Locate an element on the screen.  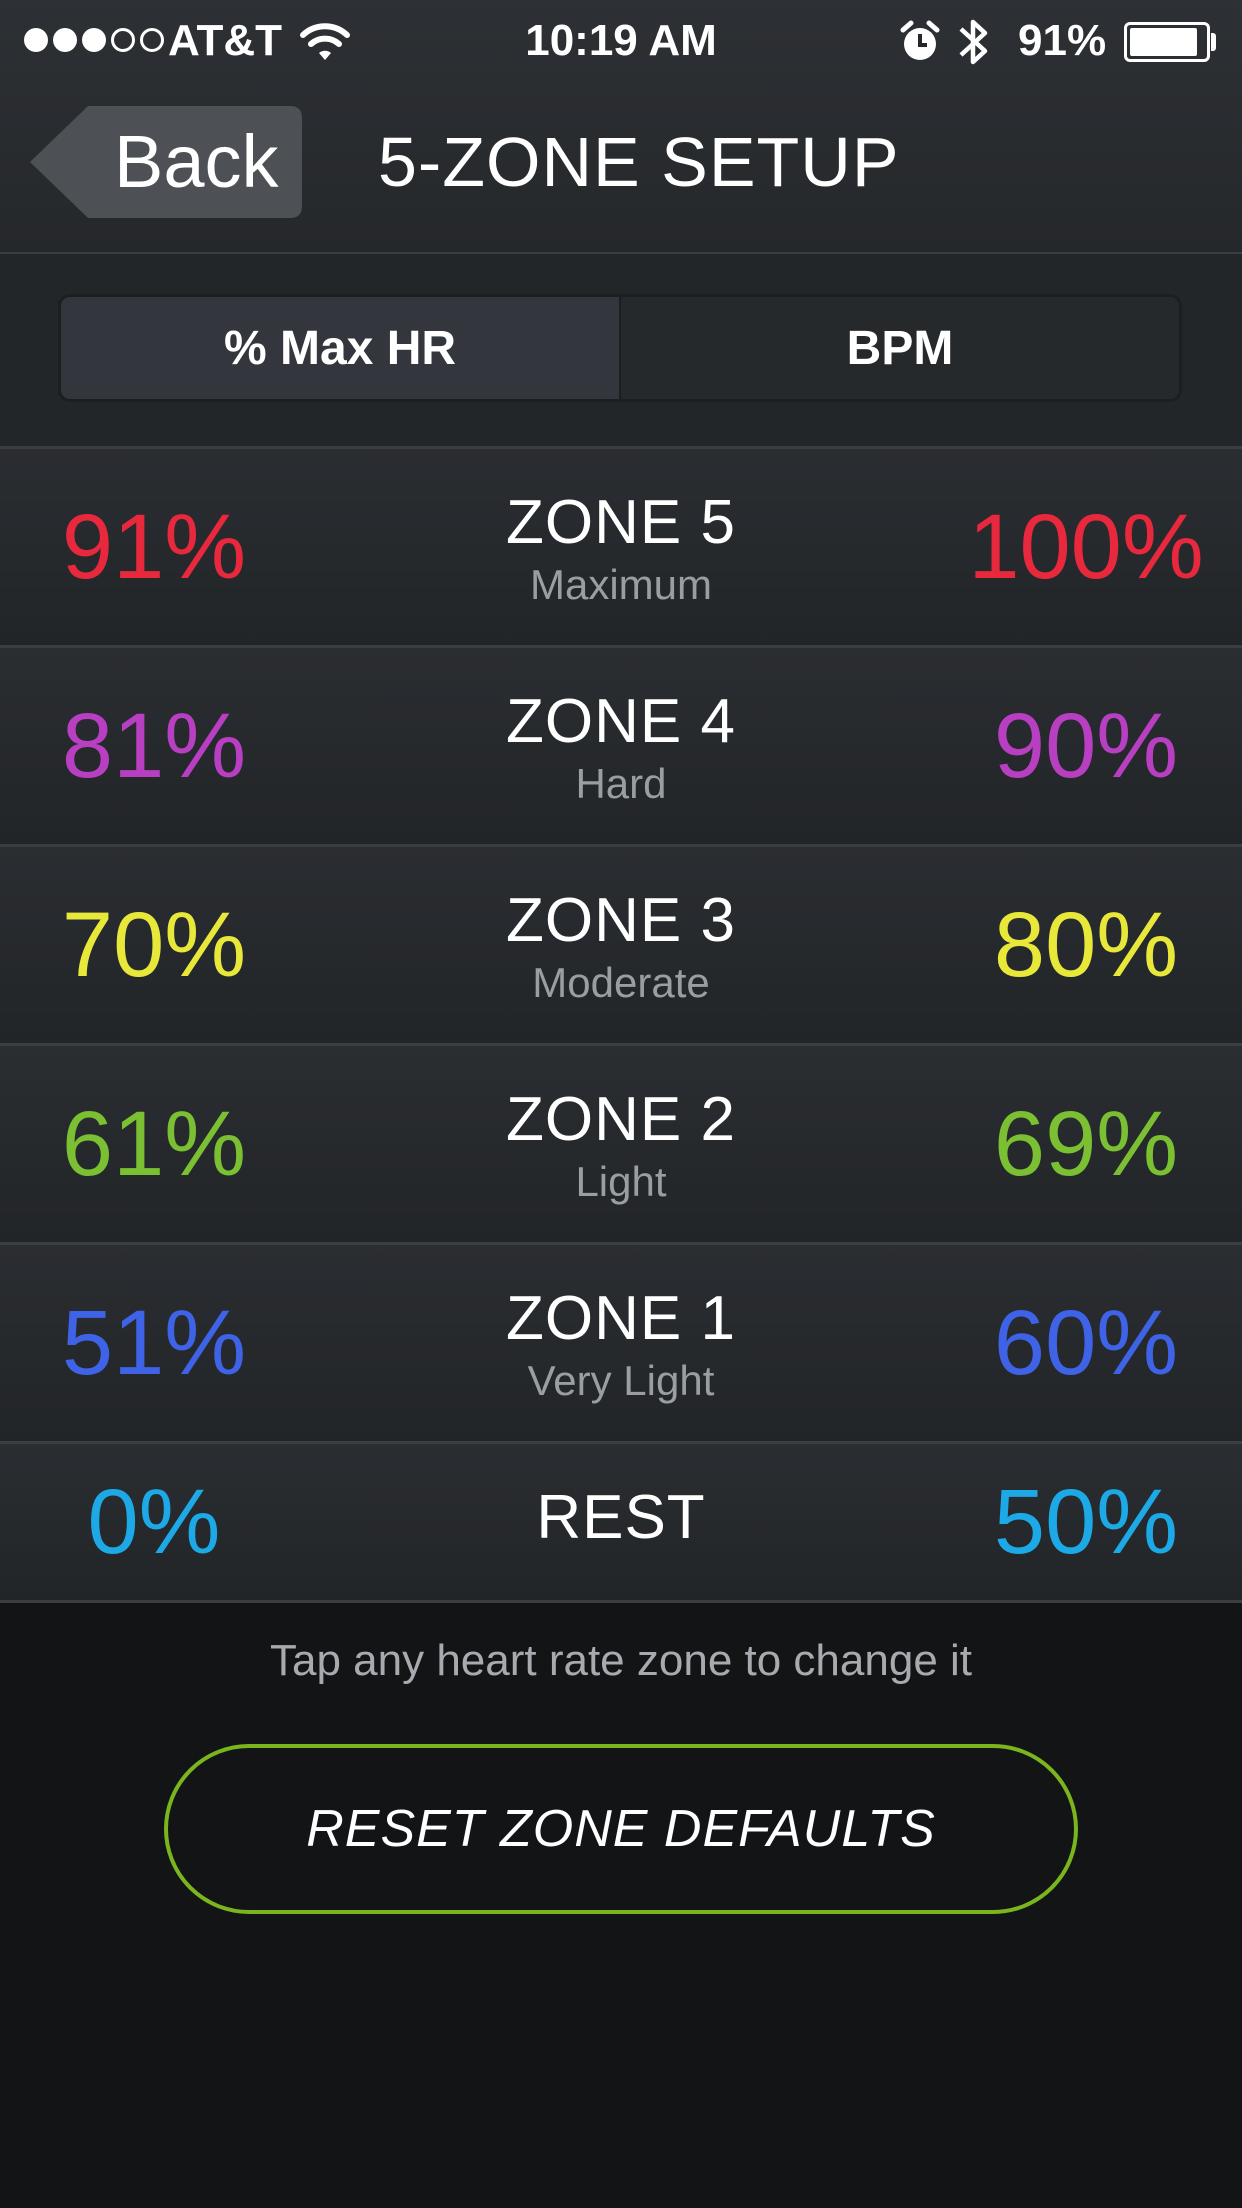
back-button: Back is located at coordinates (166, 162).